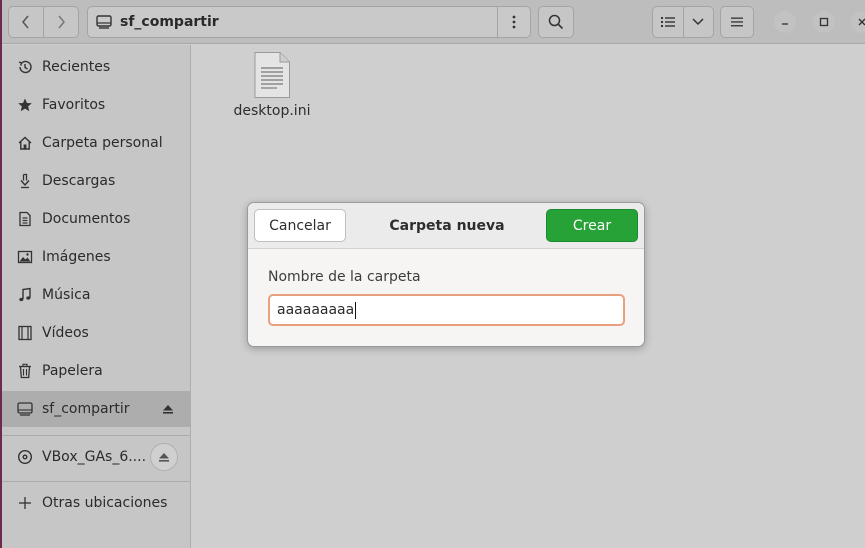 This screenshot has height=548, width=865. Describe the element at coordinates (25, 219) in the screenshot. I see `document-icon` at that location.